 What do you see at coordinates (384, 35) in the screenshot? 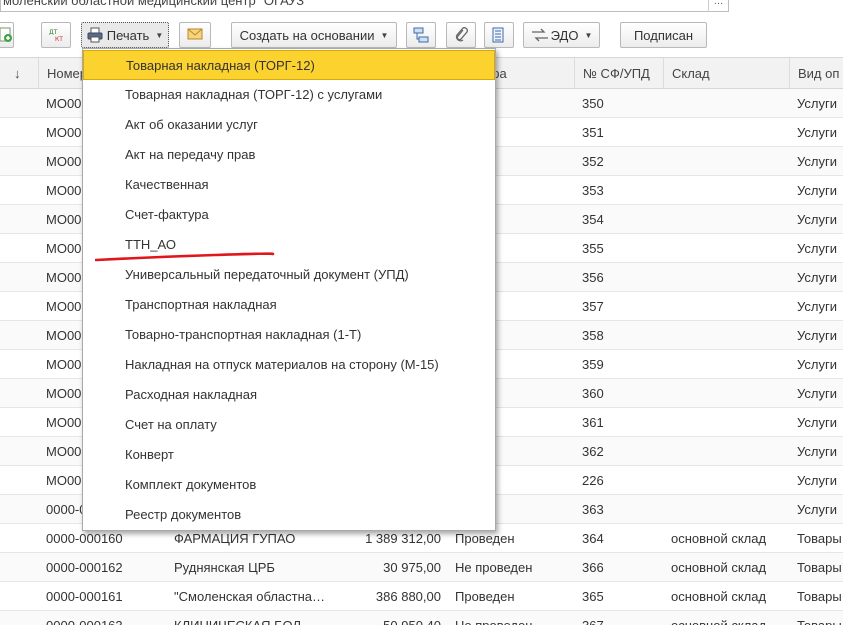
I see `chevron-down-icon: ▼` at bounding box center [384, 35].